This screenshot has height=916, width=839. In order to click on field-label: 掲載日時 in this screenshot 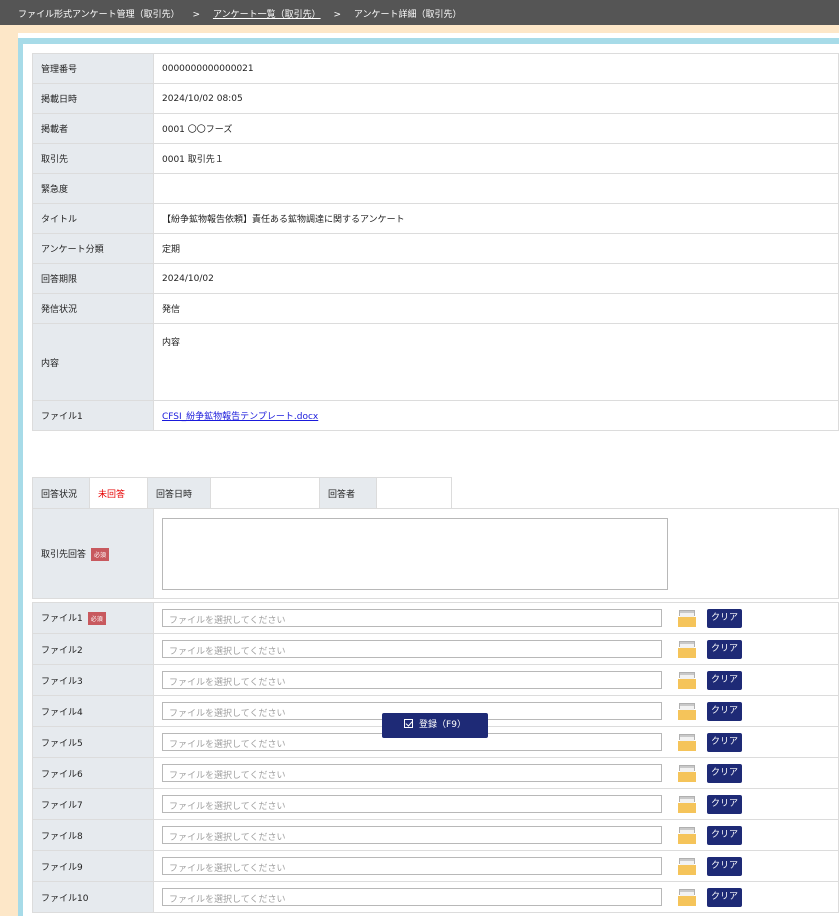, I will do `click(93, 98)`.